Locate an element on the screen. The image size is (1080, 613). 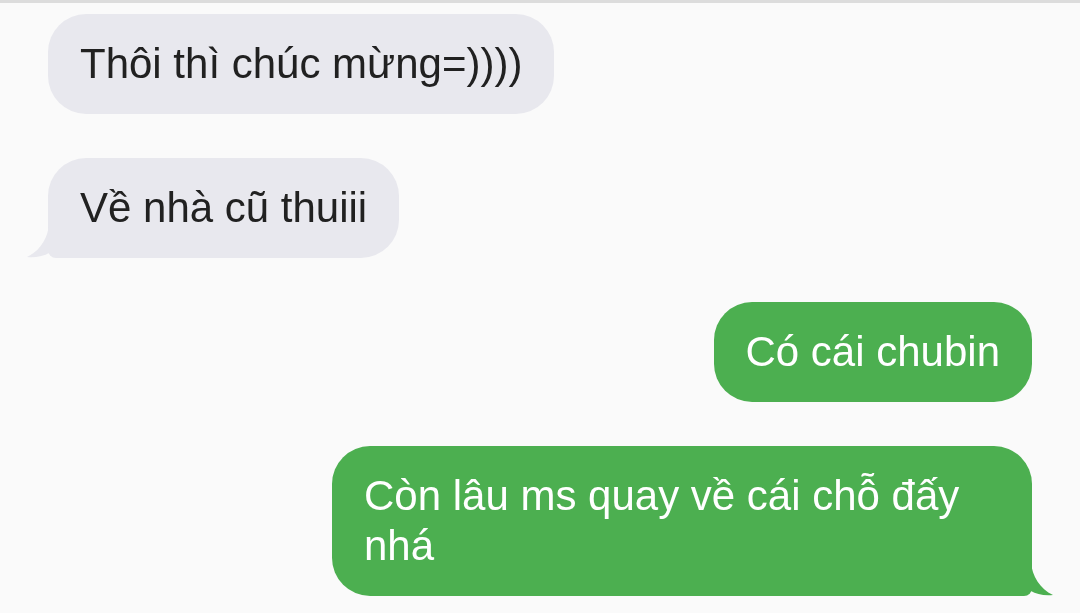
message-bubble: Có cái chubin is located at coordinates (872, 352).